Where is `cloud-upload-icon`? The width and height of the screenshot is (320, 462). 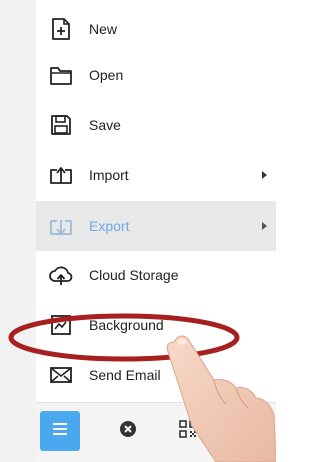
cloud-upload-icon is located at coordinates (61, 275).